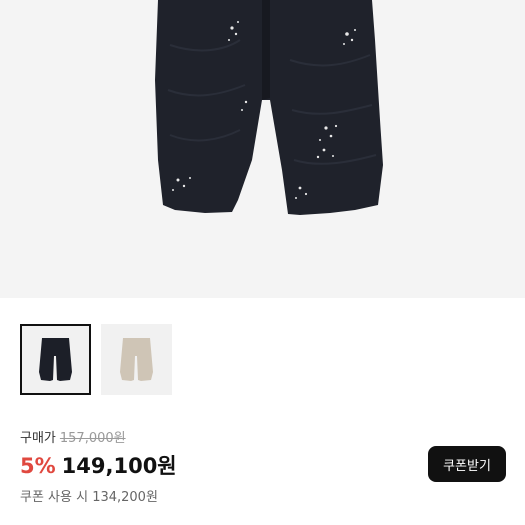 The image size is (525, 525). I want to click on beige-pants-thumbnail-icon, so click(136, 359).